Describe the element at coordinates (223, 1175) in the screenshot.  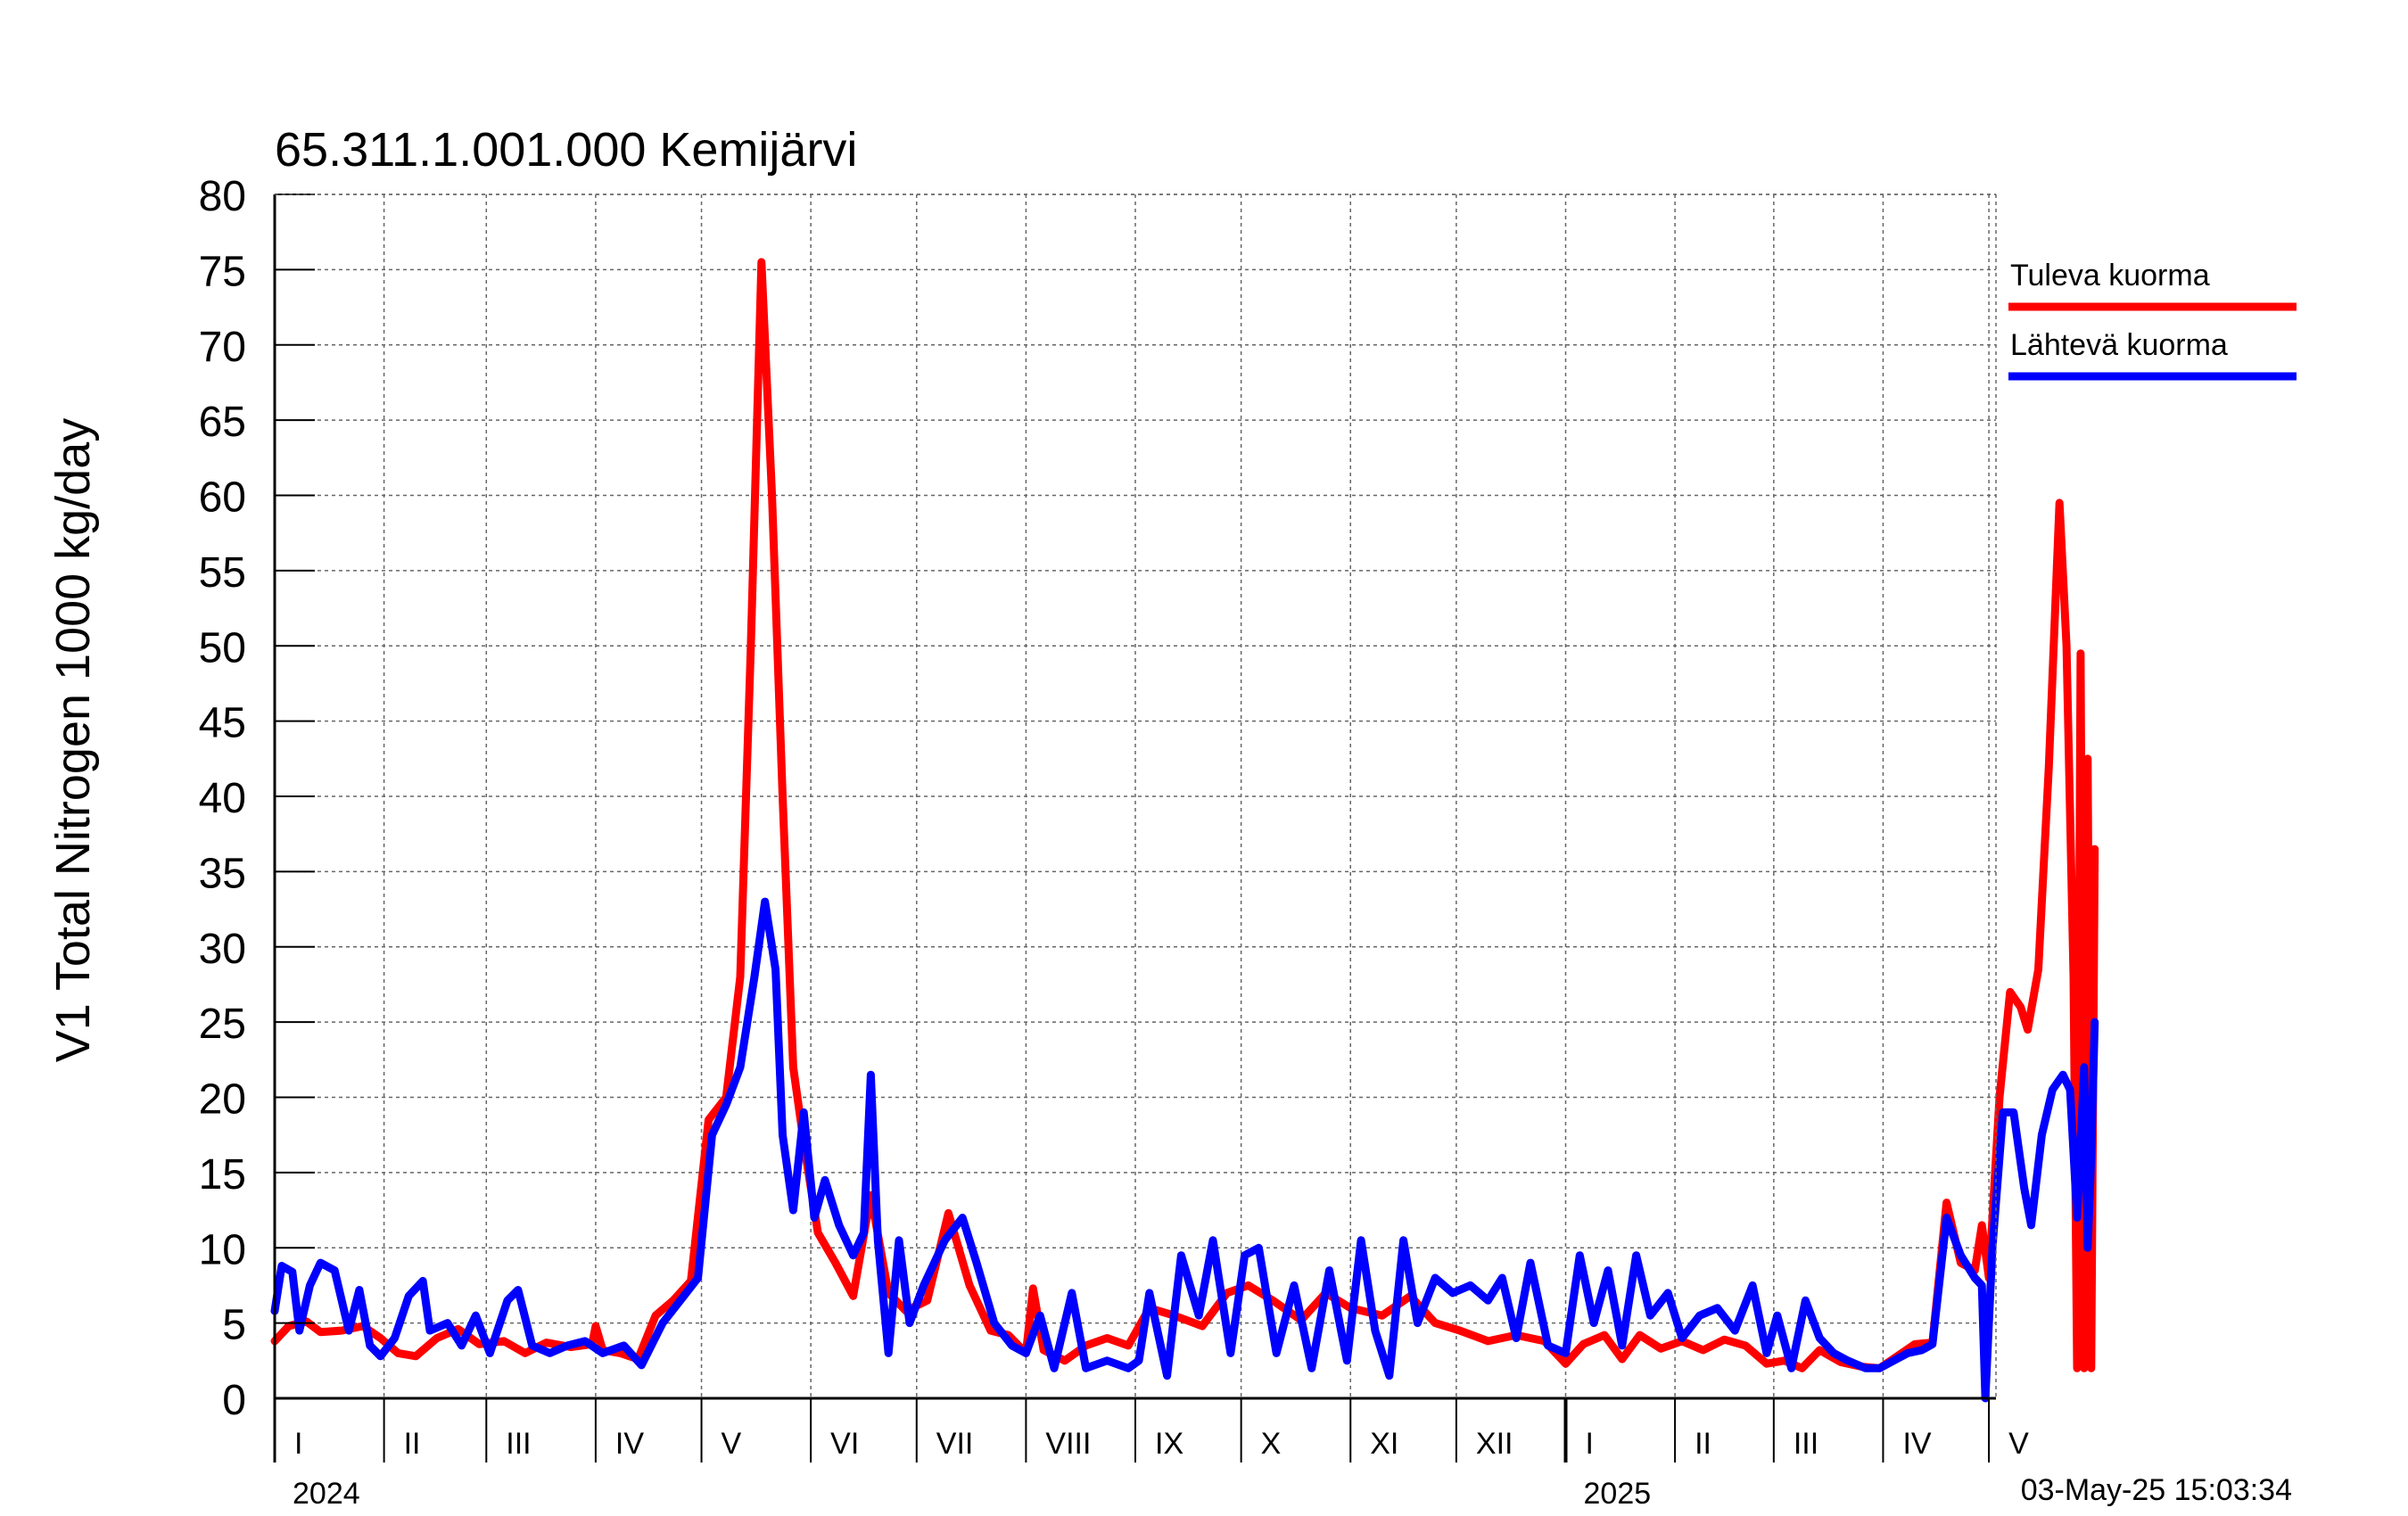
I see `y-tick-label: 15` at that location.